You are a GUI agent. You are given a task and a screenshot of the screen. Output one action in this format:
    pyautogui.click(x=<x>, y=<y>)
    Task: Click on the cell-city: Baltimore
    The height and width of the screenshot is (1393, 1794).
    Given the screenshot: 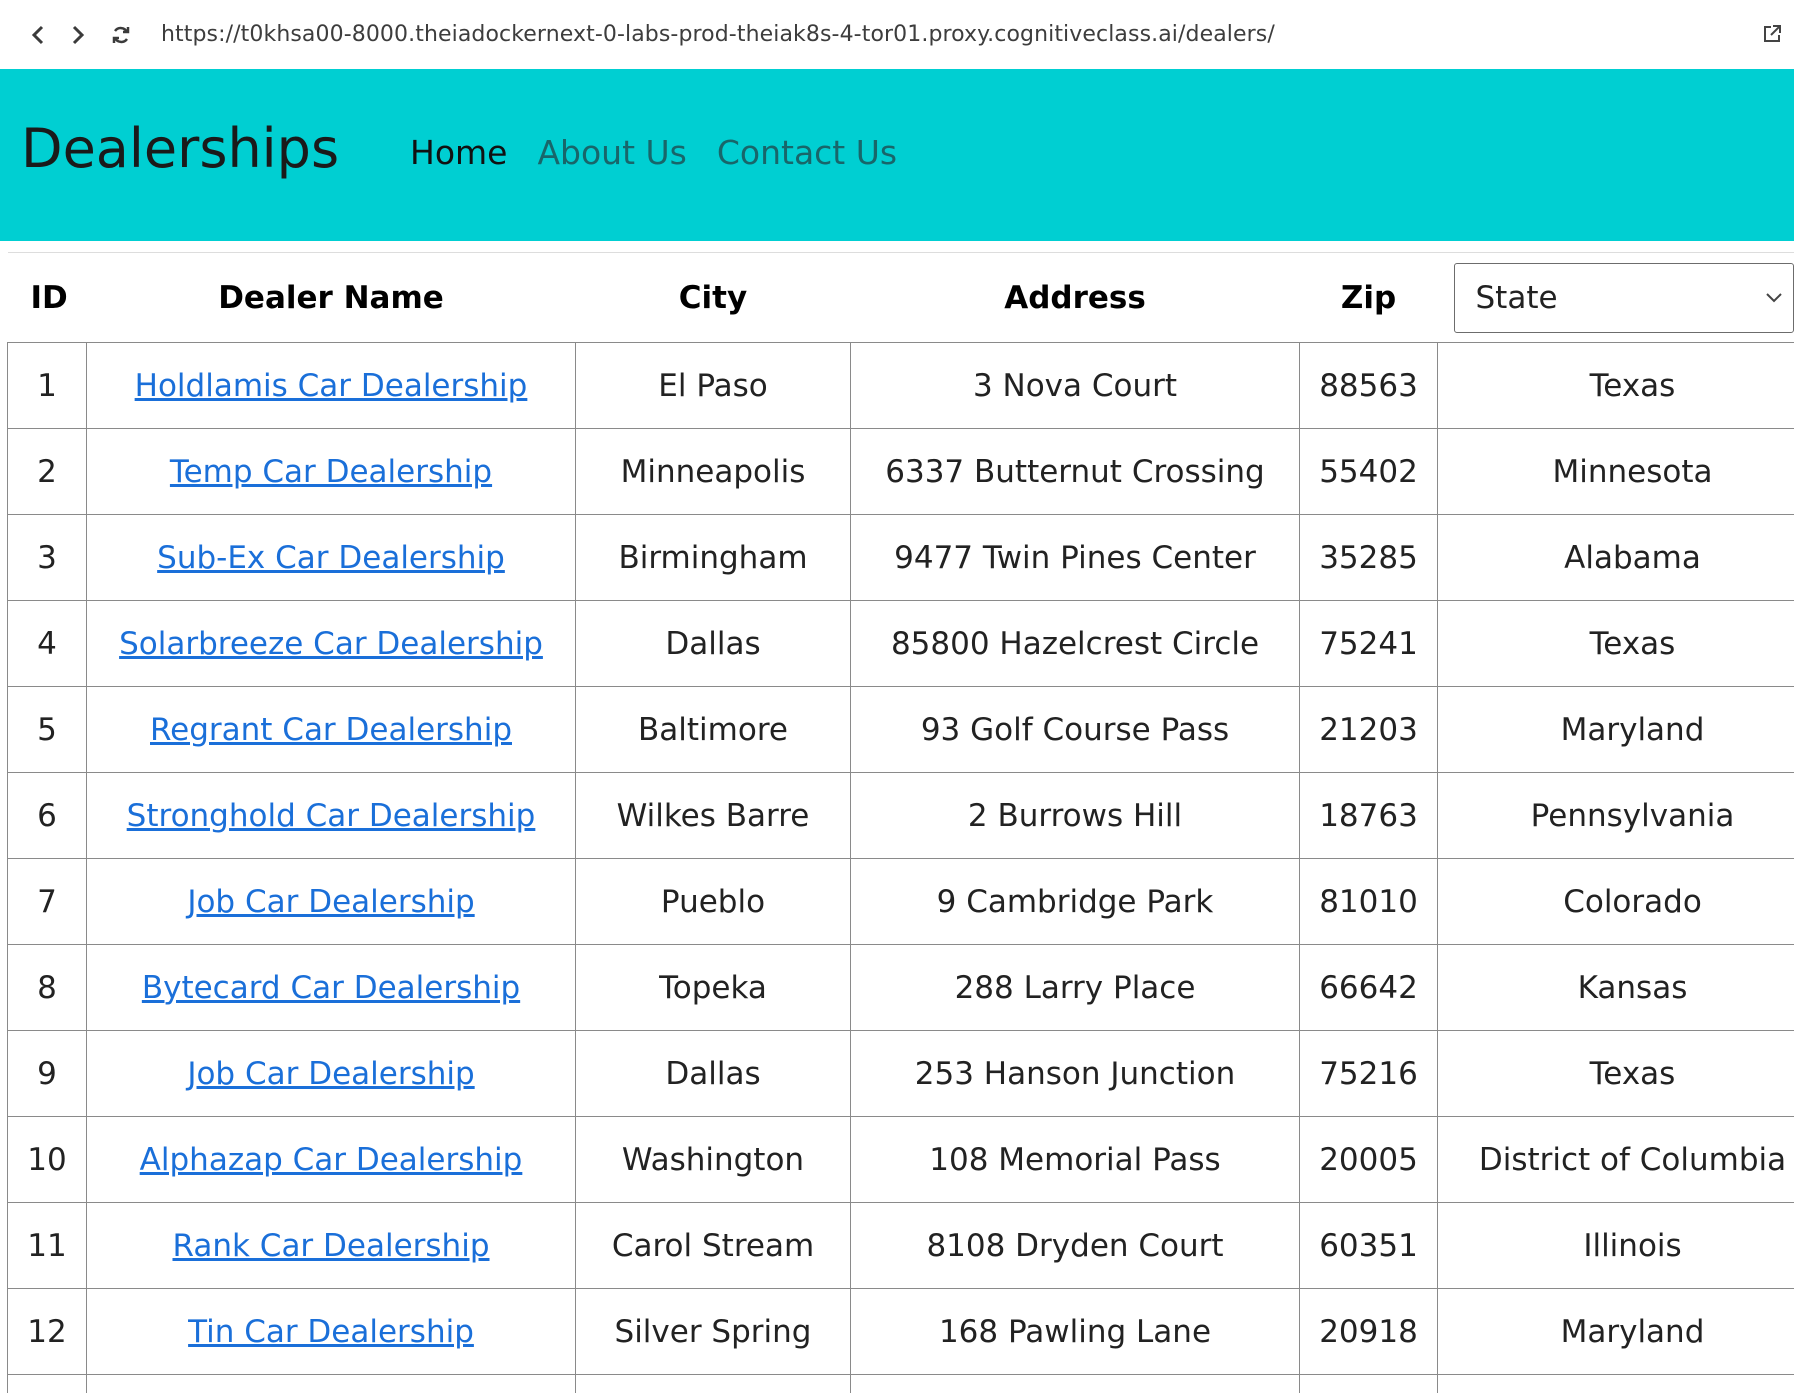 What is the action you would take?
    pyautogui.click(x=713, y=729)
    